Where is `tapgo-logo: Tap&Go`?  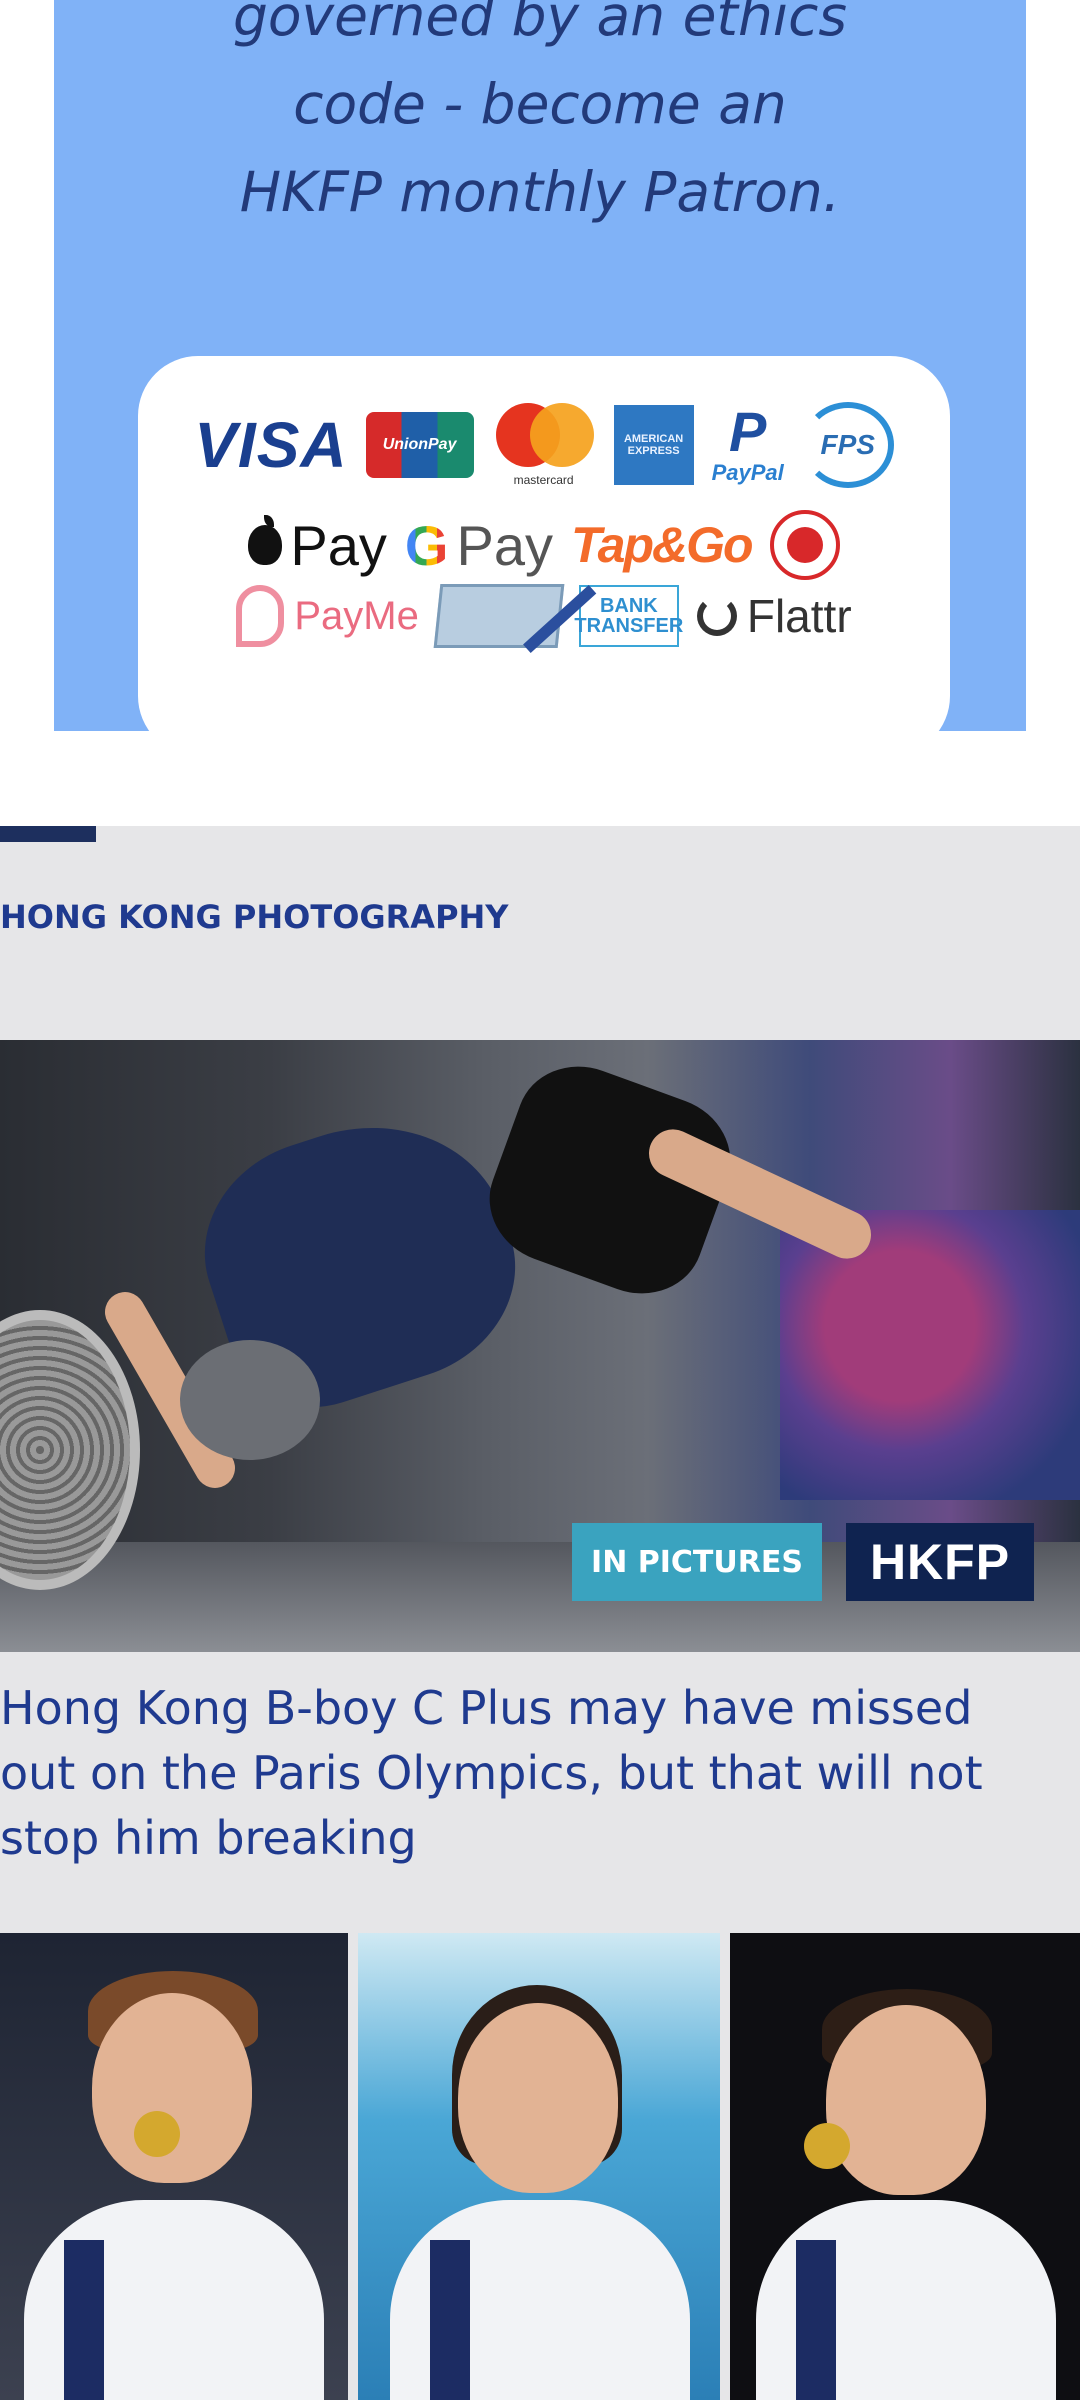
tapgo-logo: Tap&Go is located at coordinates (662, 545).